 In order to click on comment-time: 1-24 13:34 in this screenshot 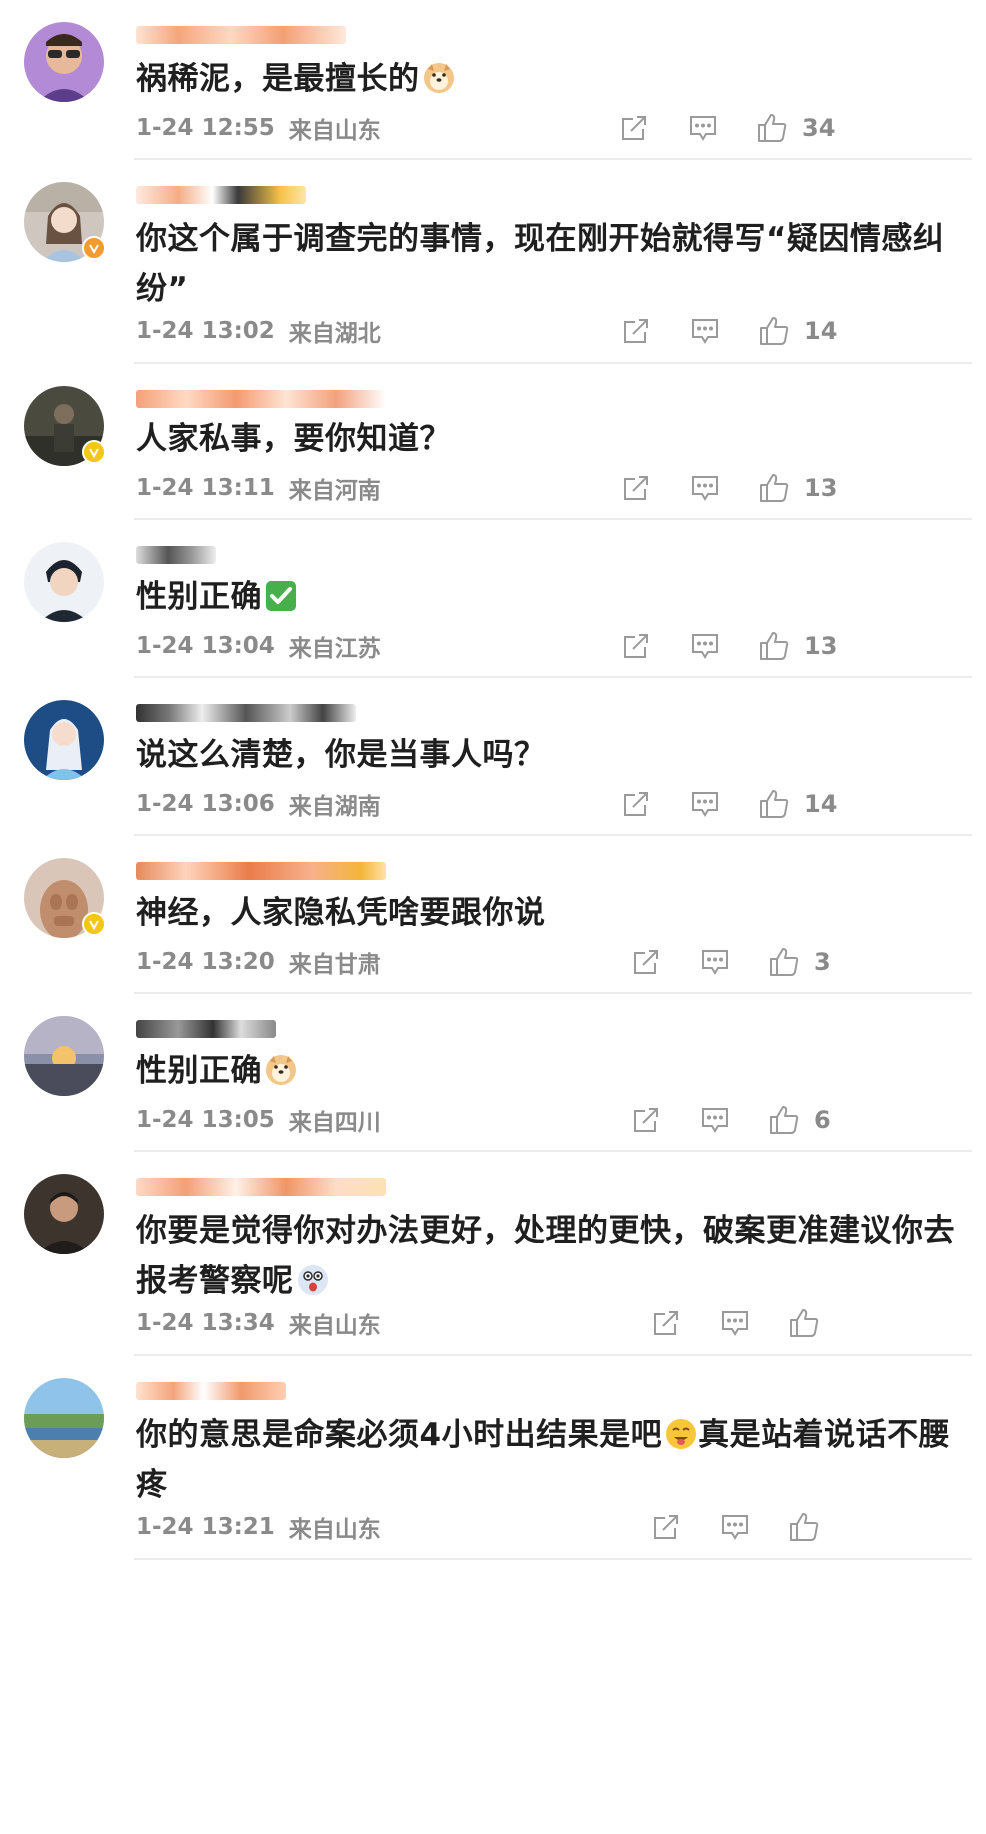, I will do `click(205, 1323)`.